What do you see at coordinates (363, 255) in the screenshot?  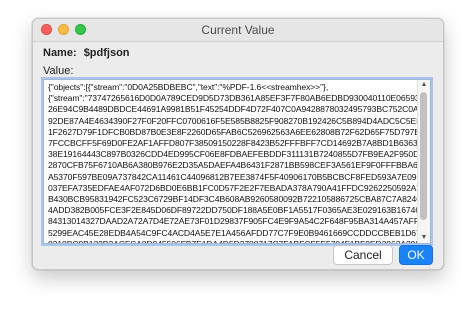 I see `cancel-button: Cancel` at bounding box center [363, 255].